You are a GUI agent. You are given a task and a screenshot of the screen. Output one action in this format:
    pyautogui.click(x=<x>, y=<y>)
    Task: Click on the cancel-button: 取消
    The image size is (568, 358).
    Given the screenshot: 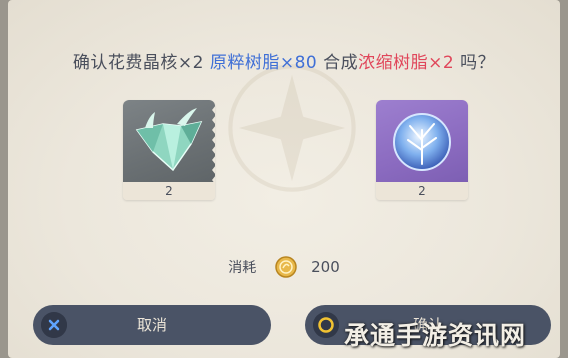 What is the action you would take?
    pyautogui.click(x=152, y=325)
    